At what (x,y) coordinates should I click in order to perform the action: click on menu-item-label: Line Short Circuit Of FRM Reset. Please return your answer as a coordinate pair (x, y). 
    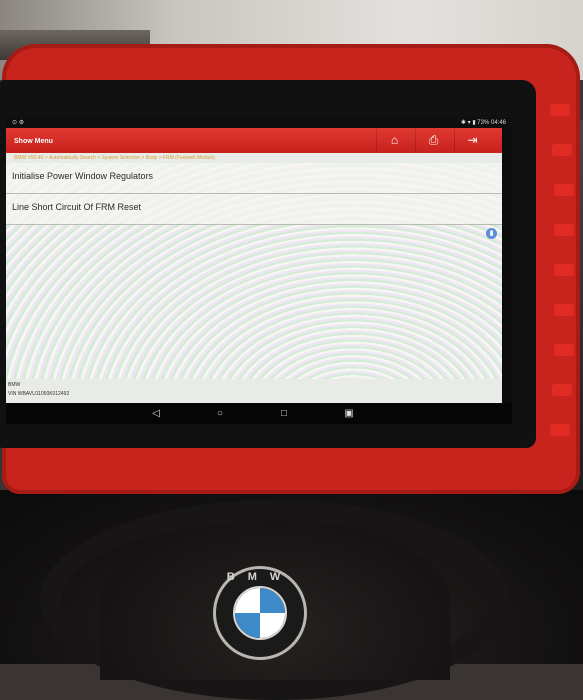
    Looking at the image, I should click on (77, 207).